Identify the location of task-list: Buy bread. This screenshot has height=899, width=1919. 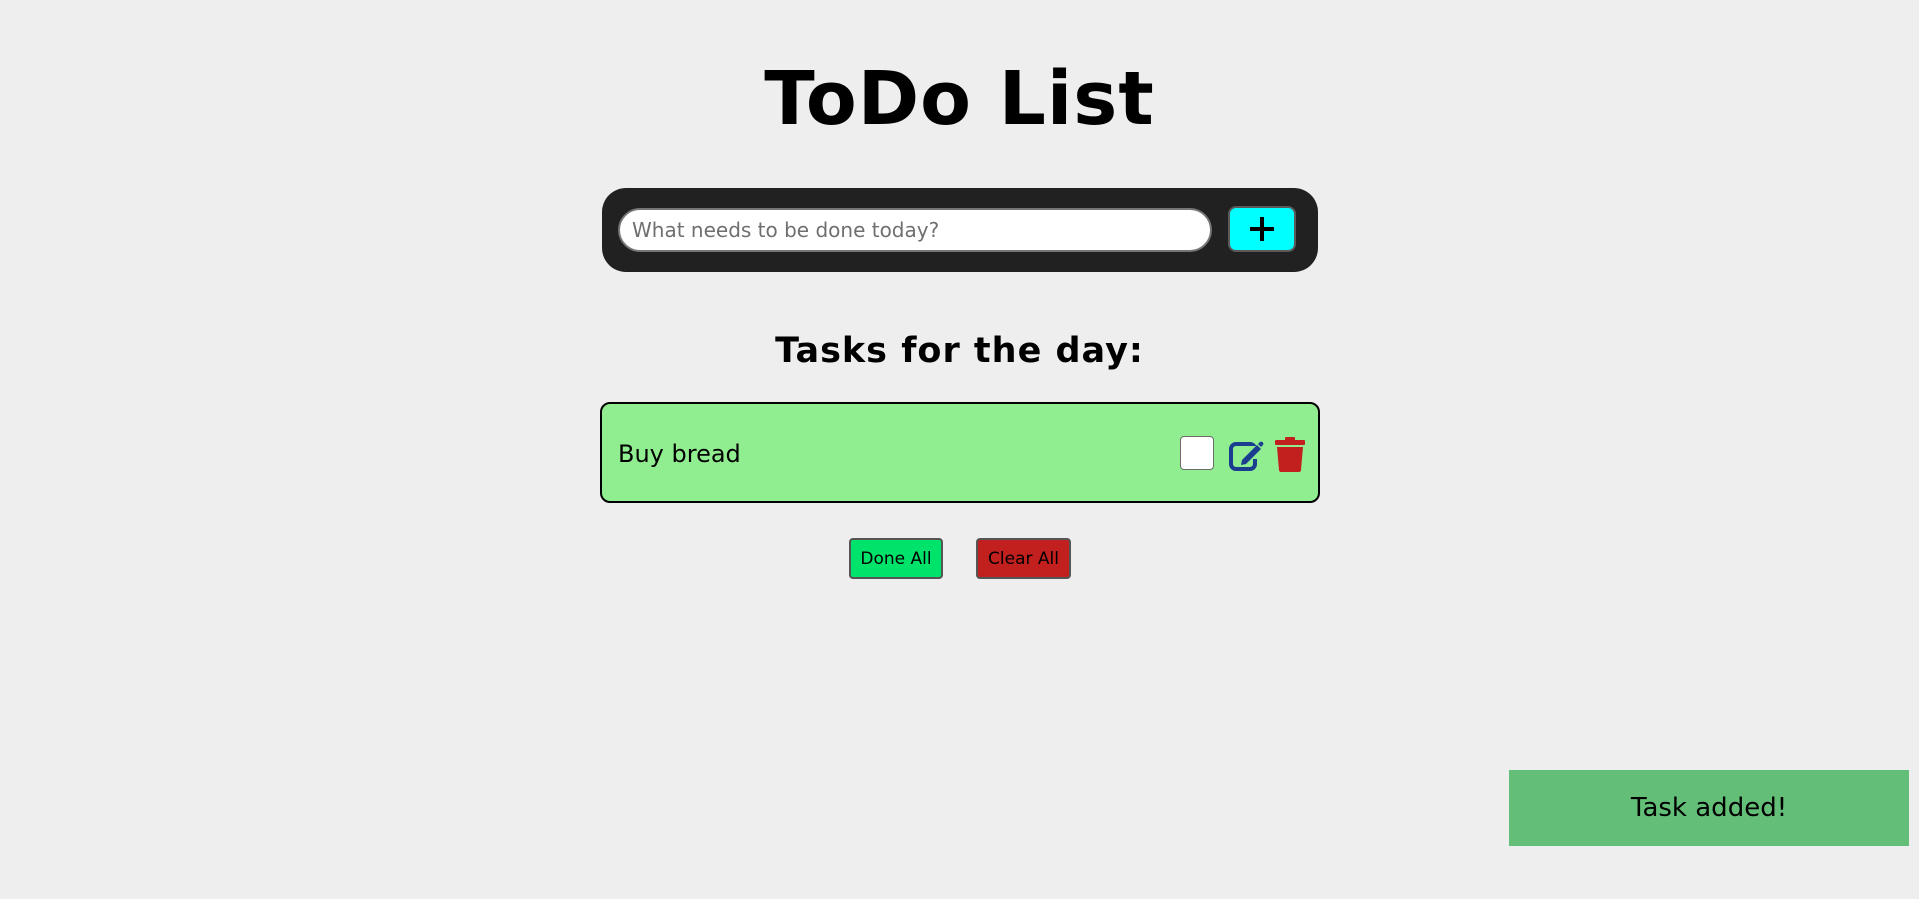
(960, 452).